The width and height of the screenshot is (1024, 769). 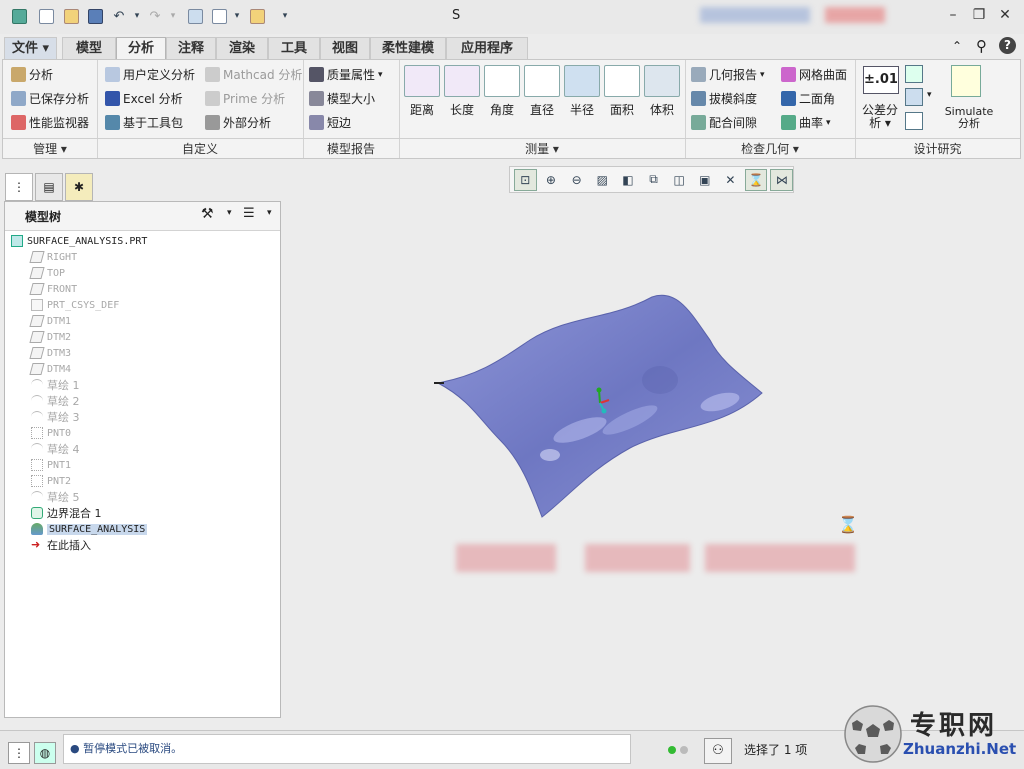 I want to click on tree-show-dropdown-icon: ▾, so click(x=269, y=213).